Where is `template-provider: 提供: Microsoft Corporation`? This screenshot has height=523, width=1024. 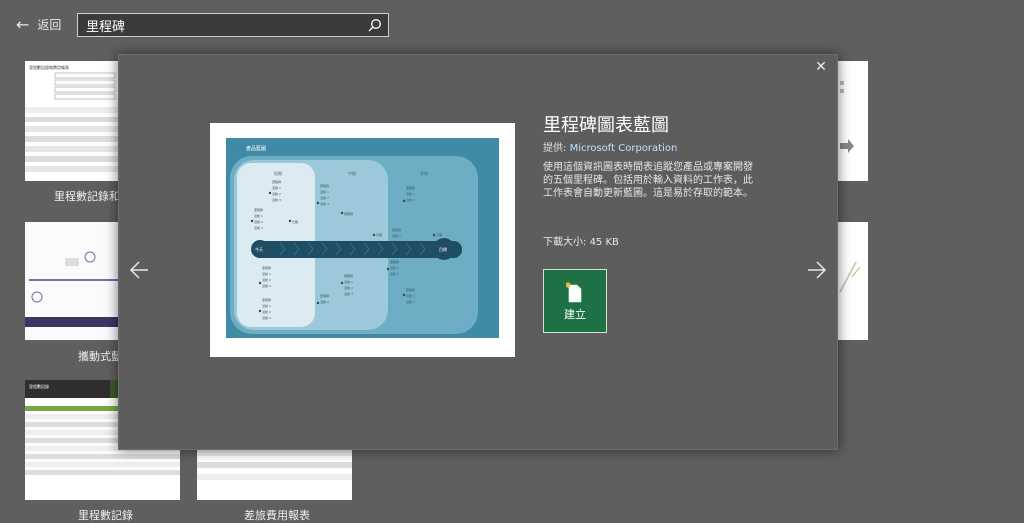 template-provider: 提供: Microsoft Corporation is located at coordinates (610, 146).